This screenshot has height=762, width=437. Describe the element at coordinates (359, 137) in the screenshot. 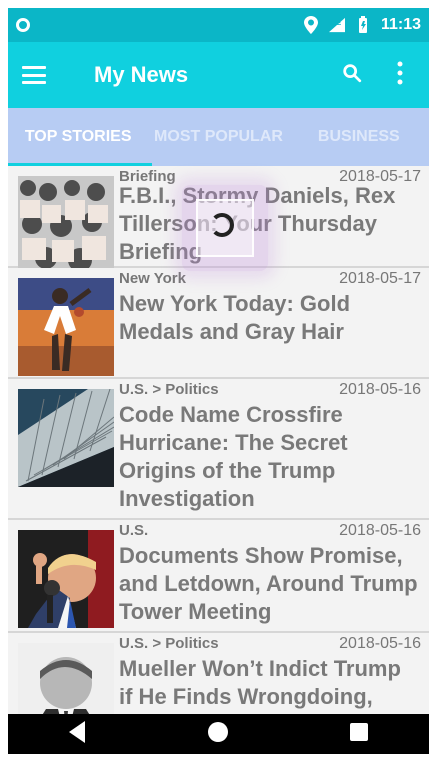

I see `tab-business: BUSINESS` at that location.